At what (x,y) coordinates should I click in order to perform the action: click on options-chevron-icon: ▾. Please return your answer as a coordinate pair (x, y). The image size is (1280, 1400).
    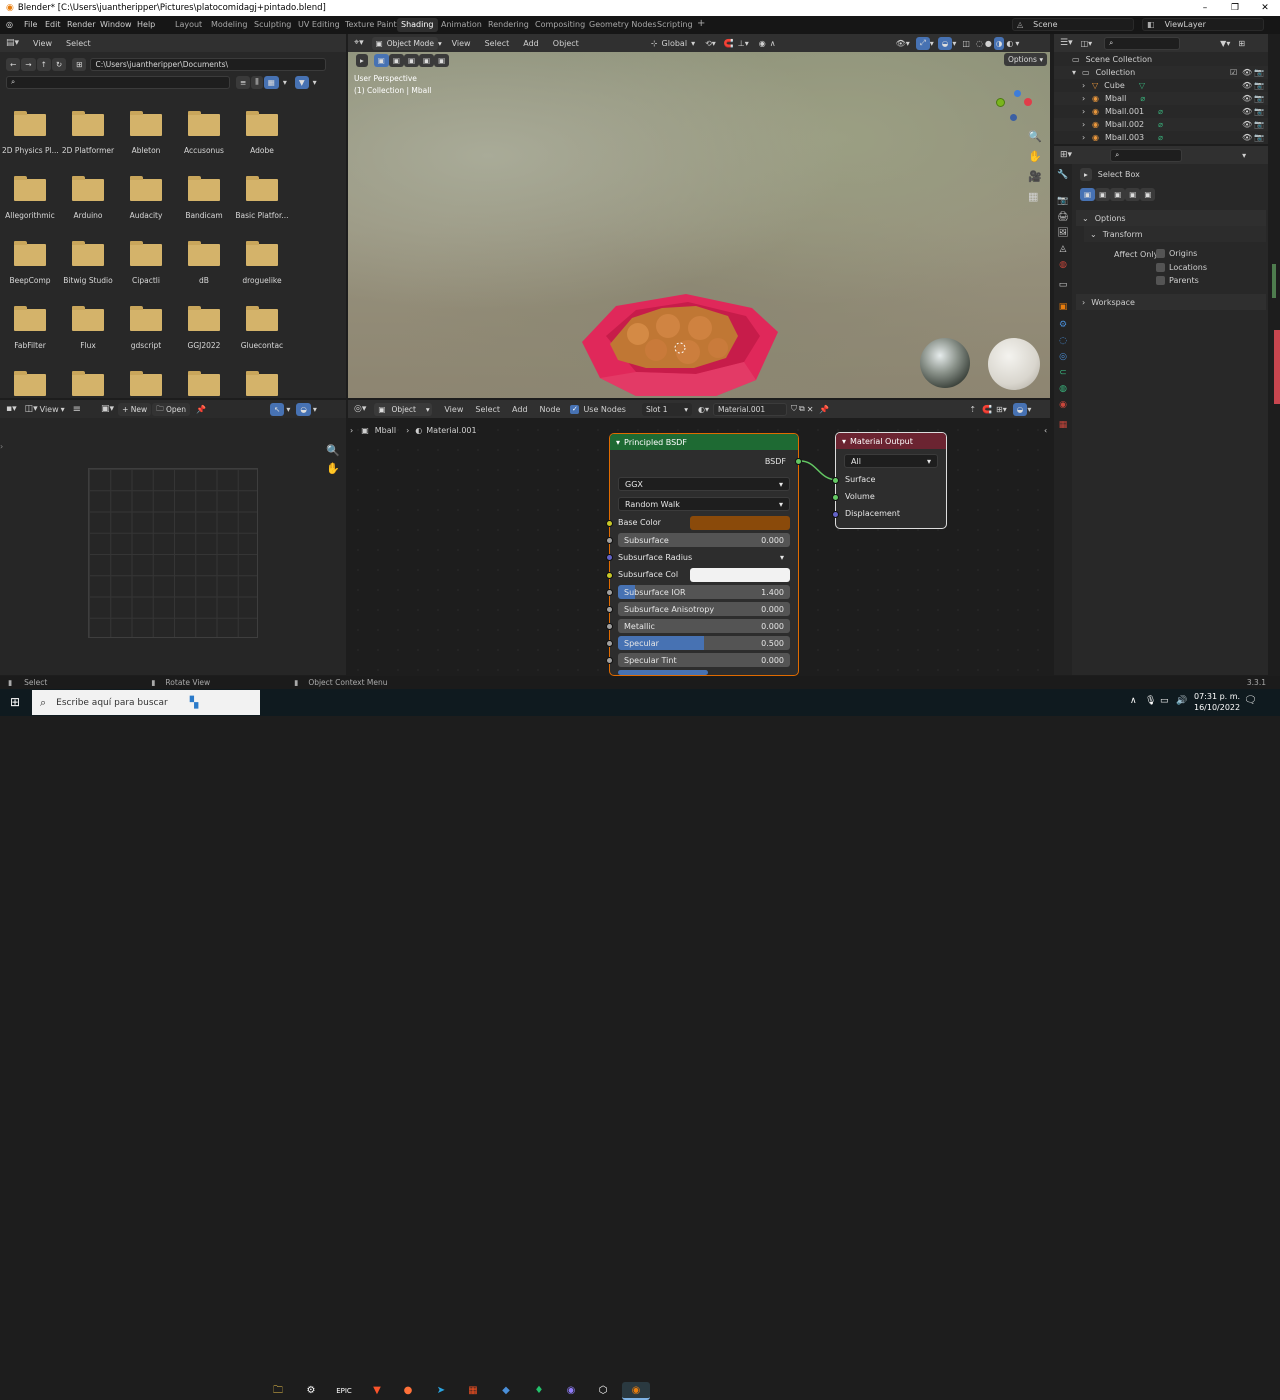
    Looking at the image, I should click on (1244, 155).